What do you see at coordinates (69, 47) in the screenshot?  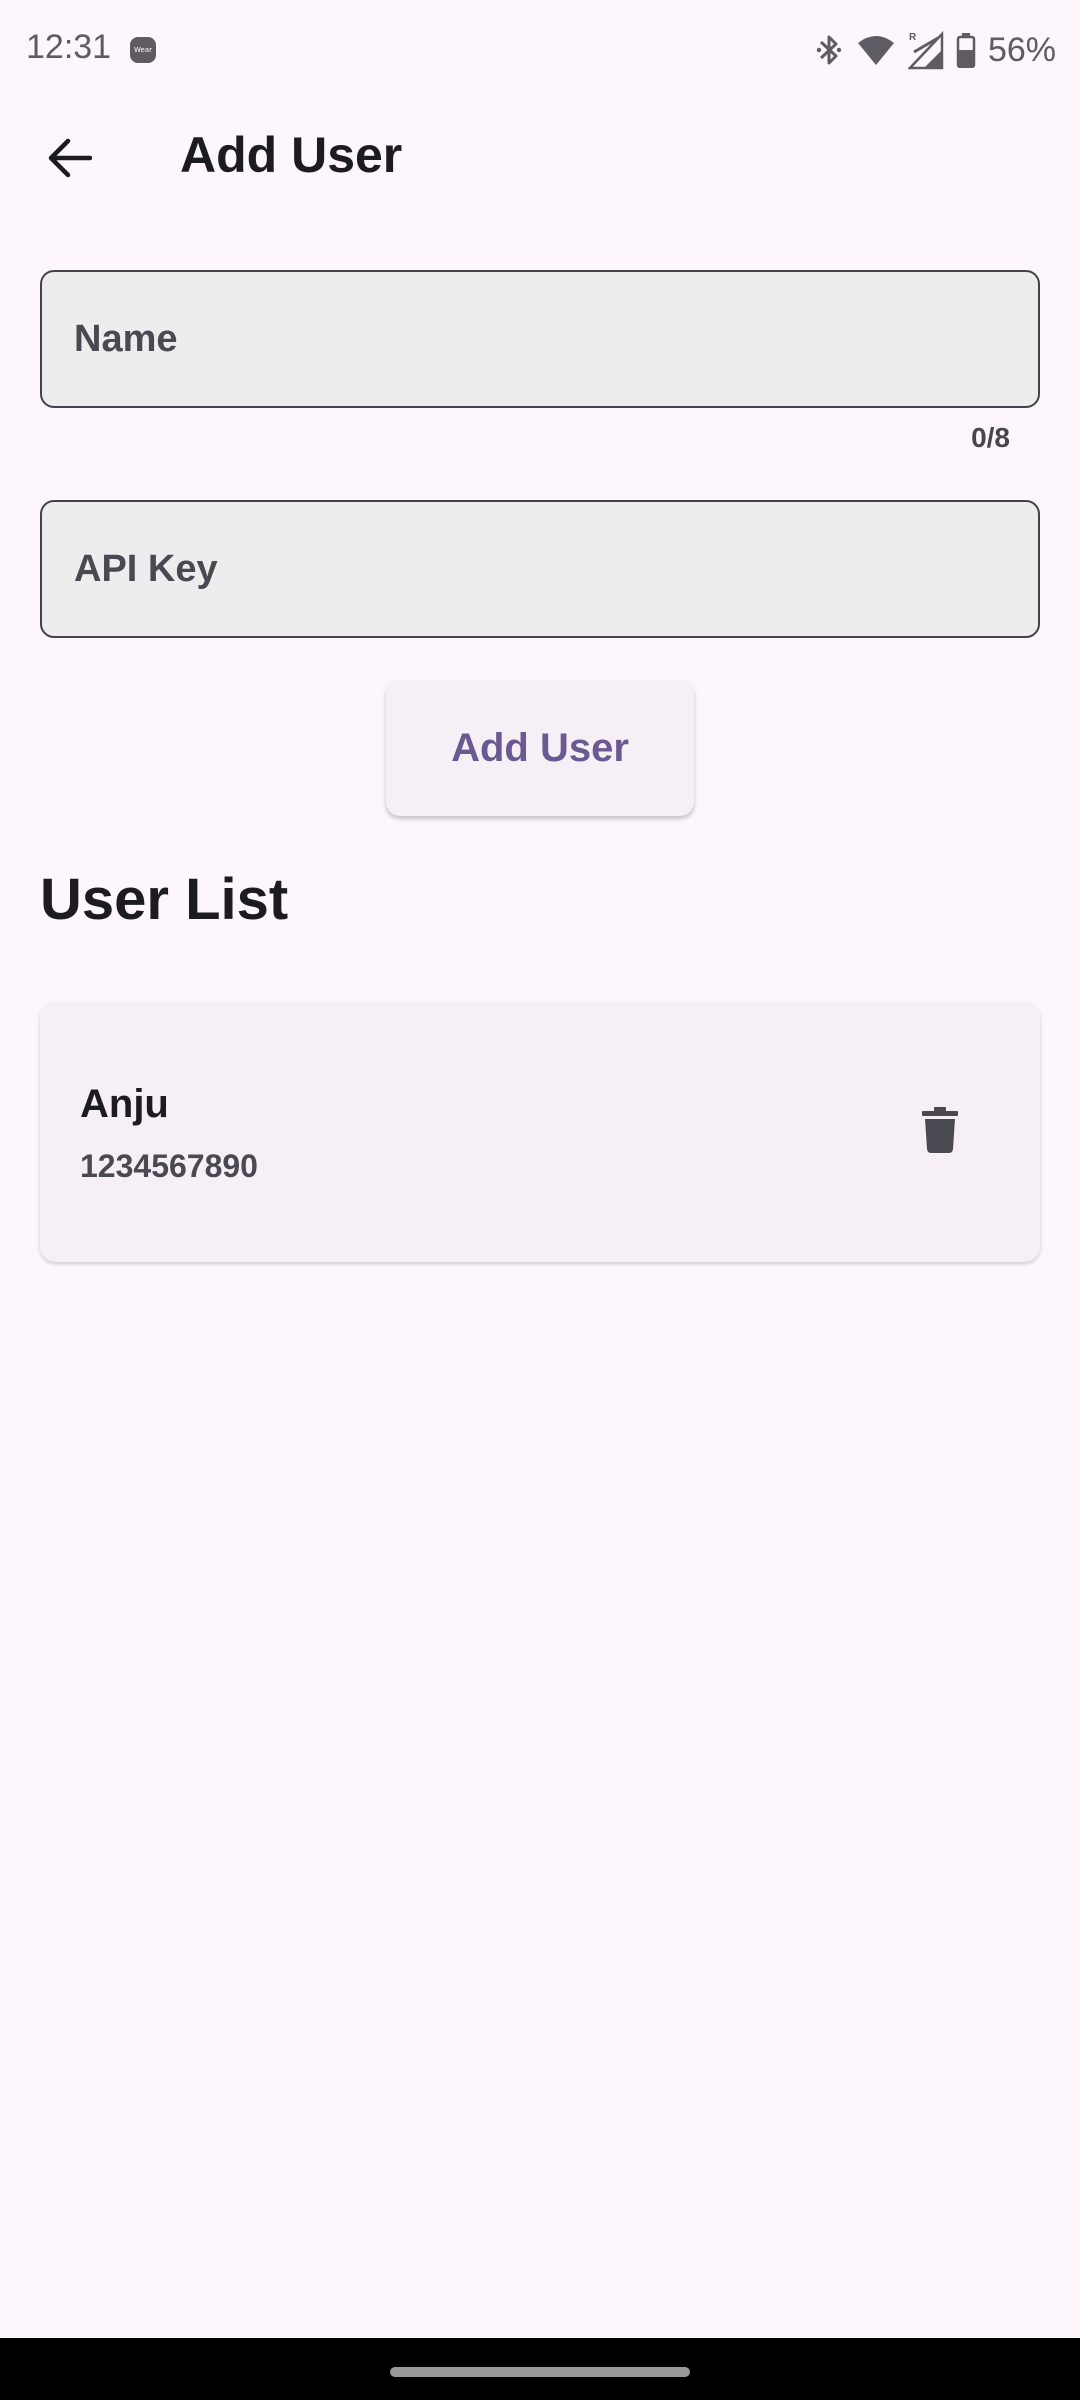 I see `status-time: 12:31` at bounding box center [69, 47].